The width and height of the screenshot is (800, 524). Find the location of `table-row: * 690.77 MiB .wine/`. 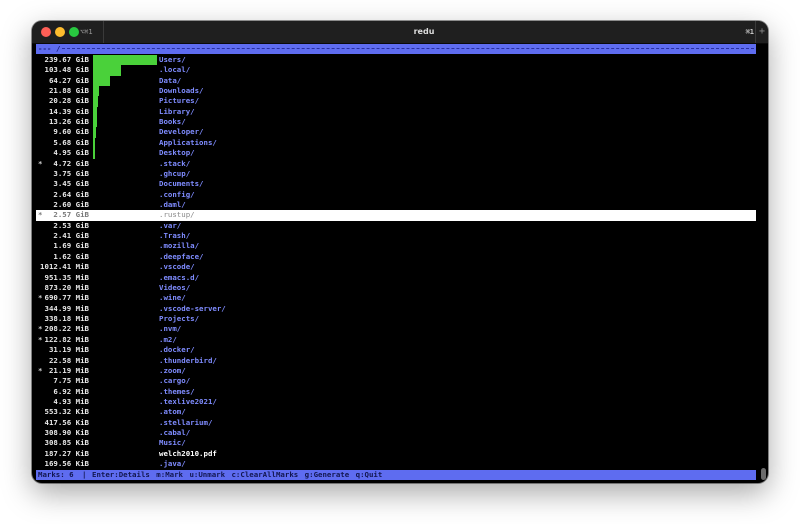

table-row: * 690.77 MiB .wine/ is located at coordinates (396, 298).